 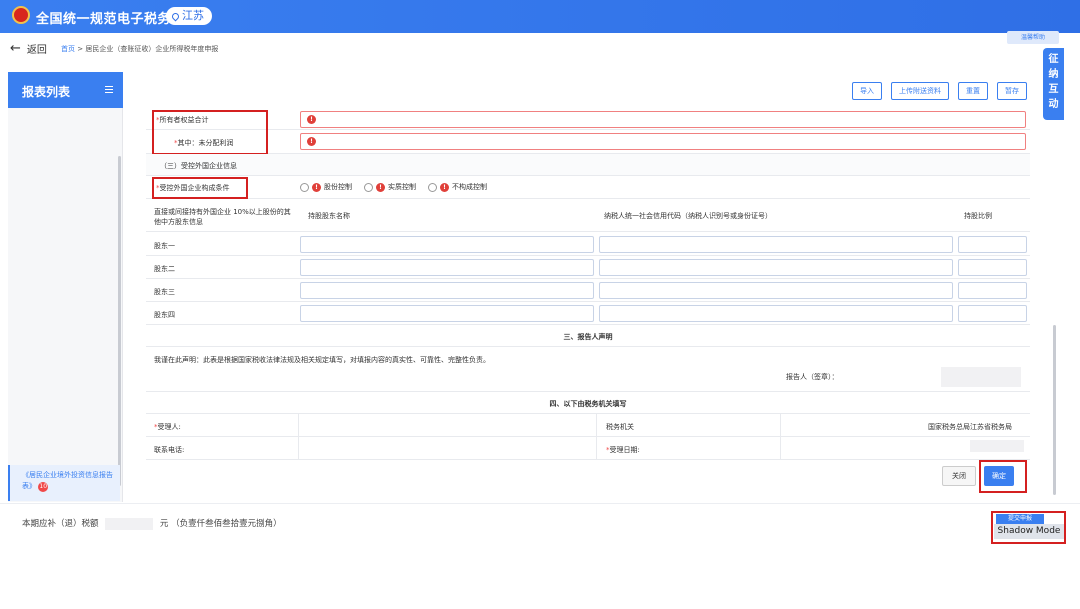 I want to click on breadcrumb: 首页 > 居民企业（查账征收）企业所得税年度申报, so click(x=139, y=49).